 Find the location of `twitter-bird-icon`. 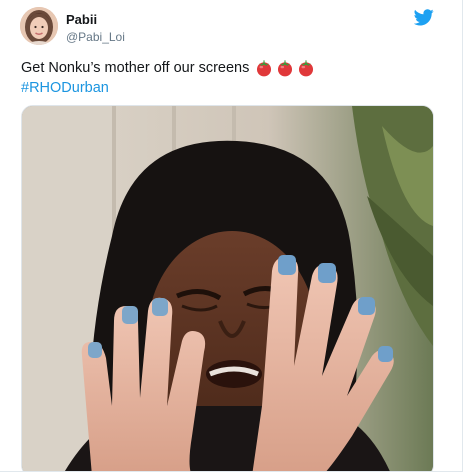

twitter-bird-icon is located at coordinates (424, 17).